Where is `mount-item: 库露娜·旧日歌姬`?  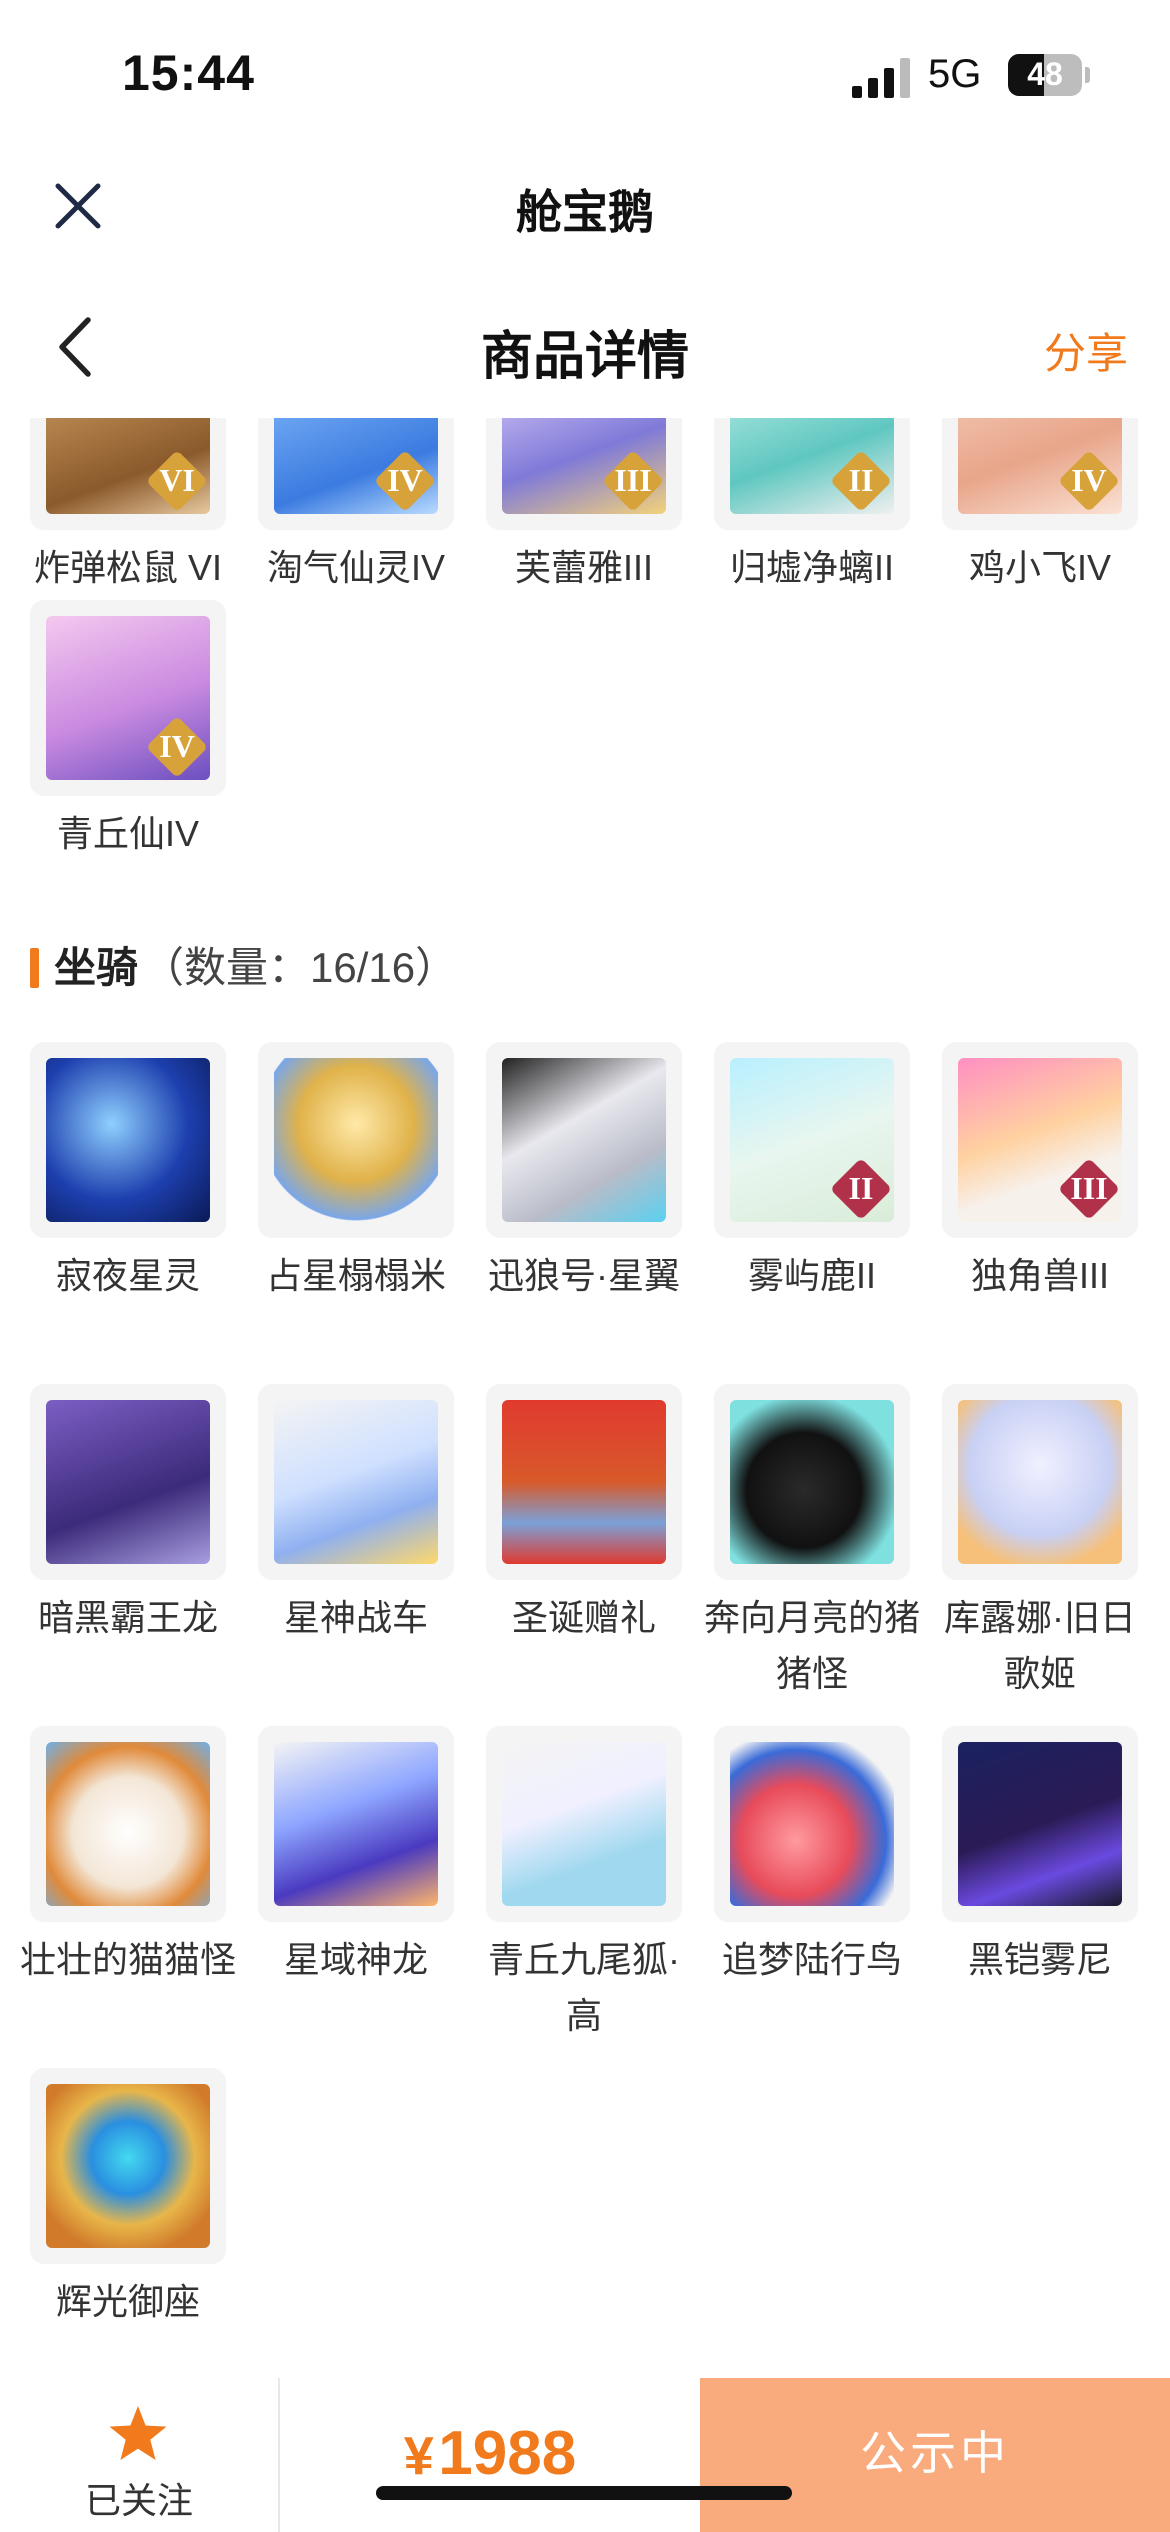 mount-item: 库露娜·旧日歌姬 is located at coordinates (1040, 1543).